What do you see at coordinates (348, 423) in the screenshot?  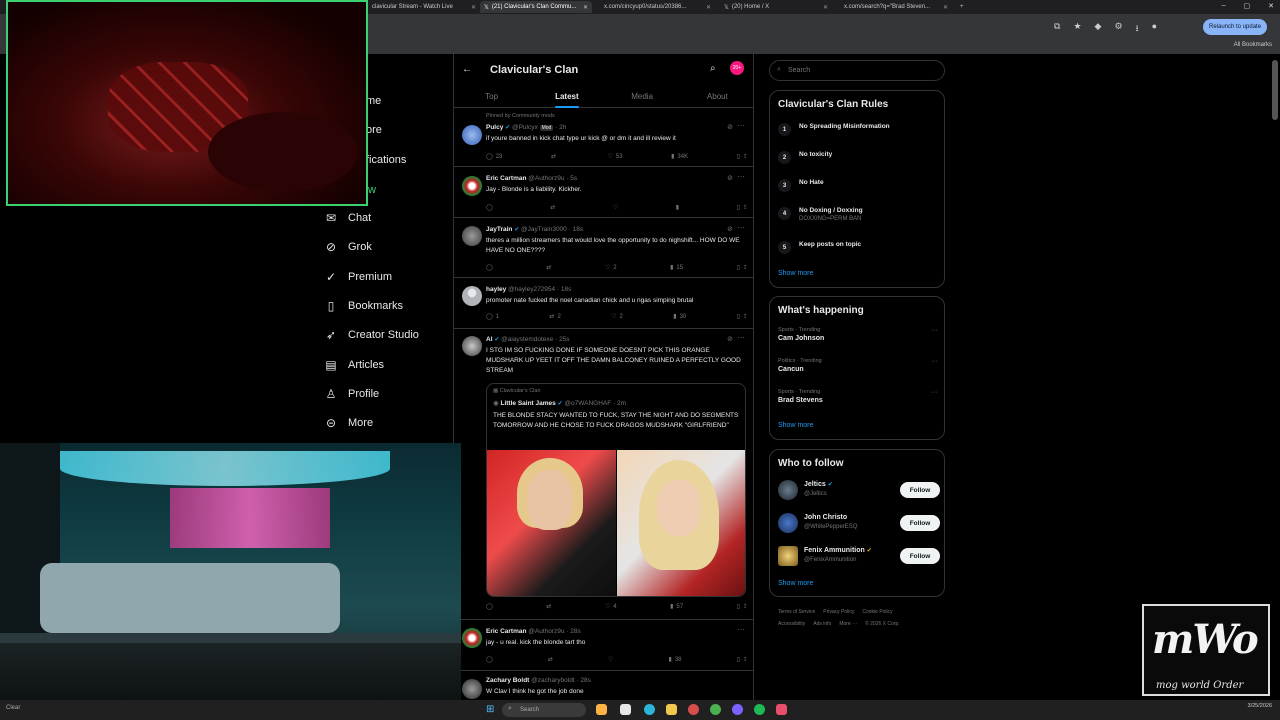 I see `nav-more: ⊝ More` at bounding box center [348, 423].